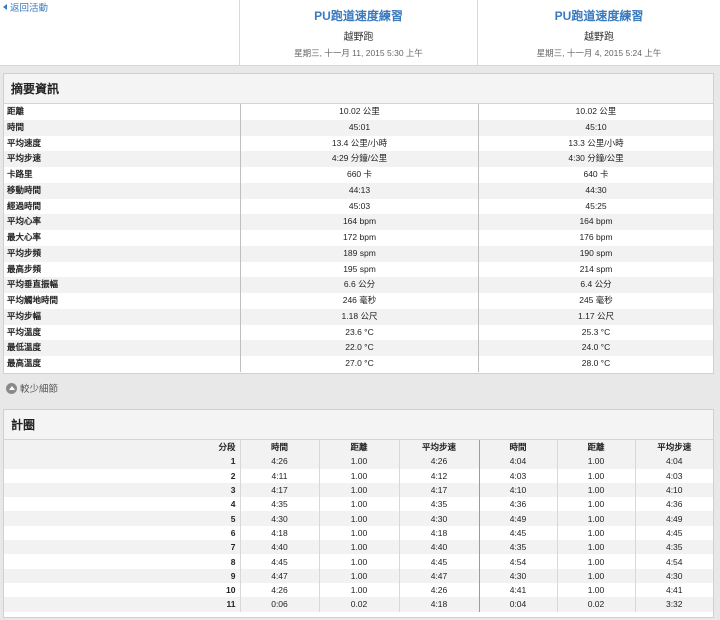  I want to click on summary-row: 平均步速 4:29 分鐘/公里 4:30 分鐘/公里, so click(358, 159).